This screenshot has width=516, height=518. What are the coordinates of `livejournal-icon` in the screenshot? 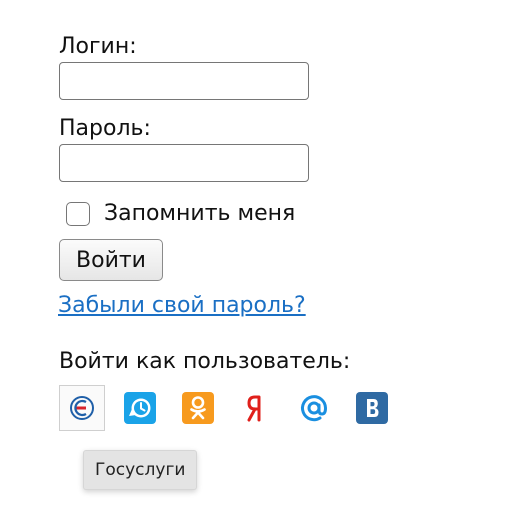 It's located at (140, 408).